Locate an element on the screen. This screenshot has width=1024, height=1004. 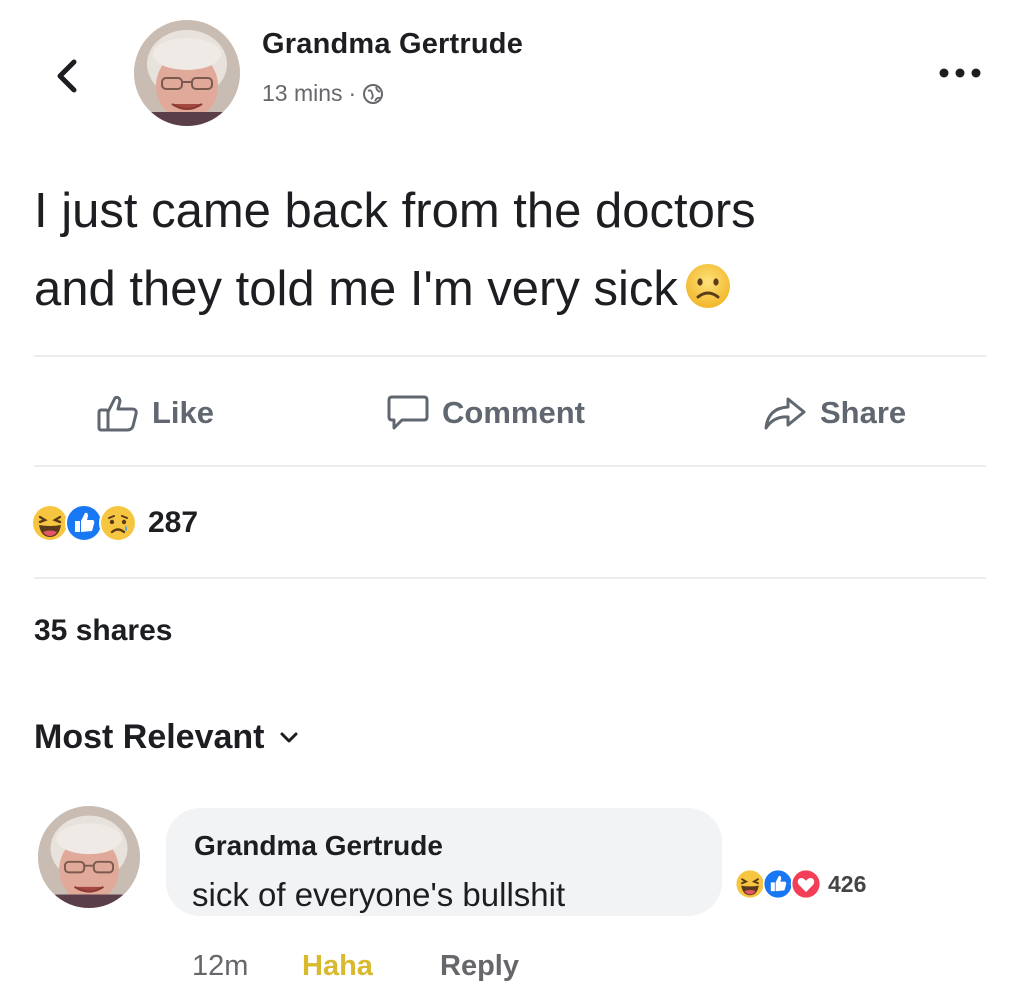
avatar is located at coordinates (187, 73).